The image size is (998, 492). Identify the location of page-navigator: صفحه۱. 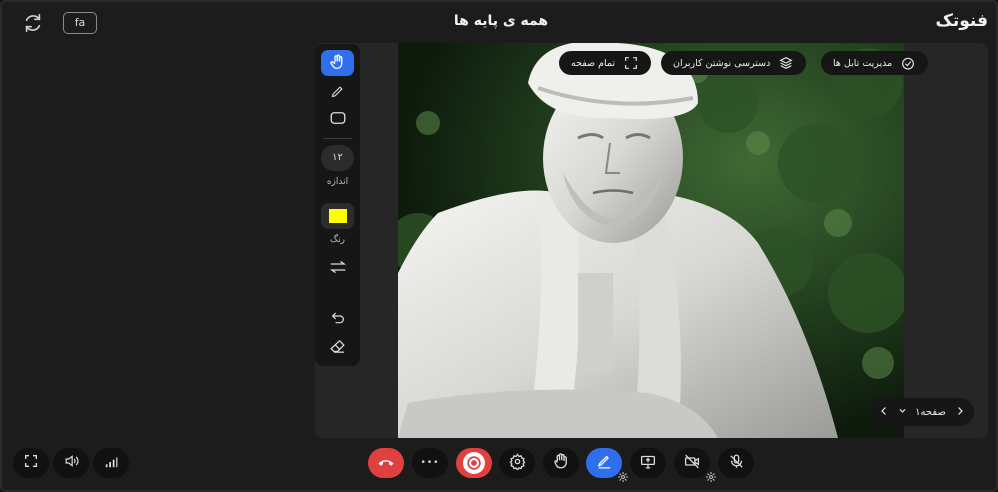
(922, 412).